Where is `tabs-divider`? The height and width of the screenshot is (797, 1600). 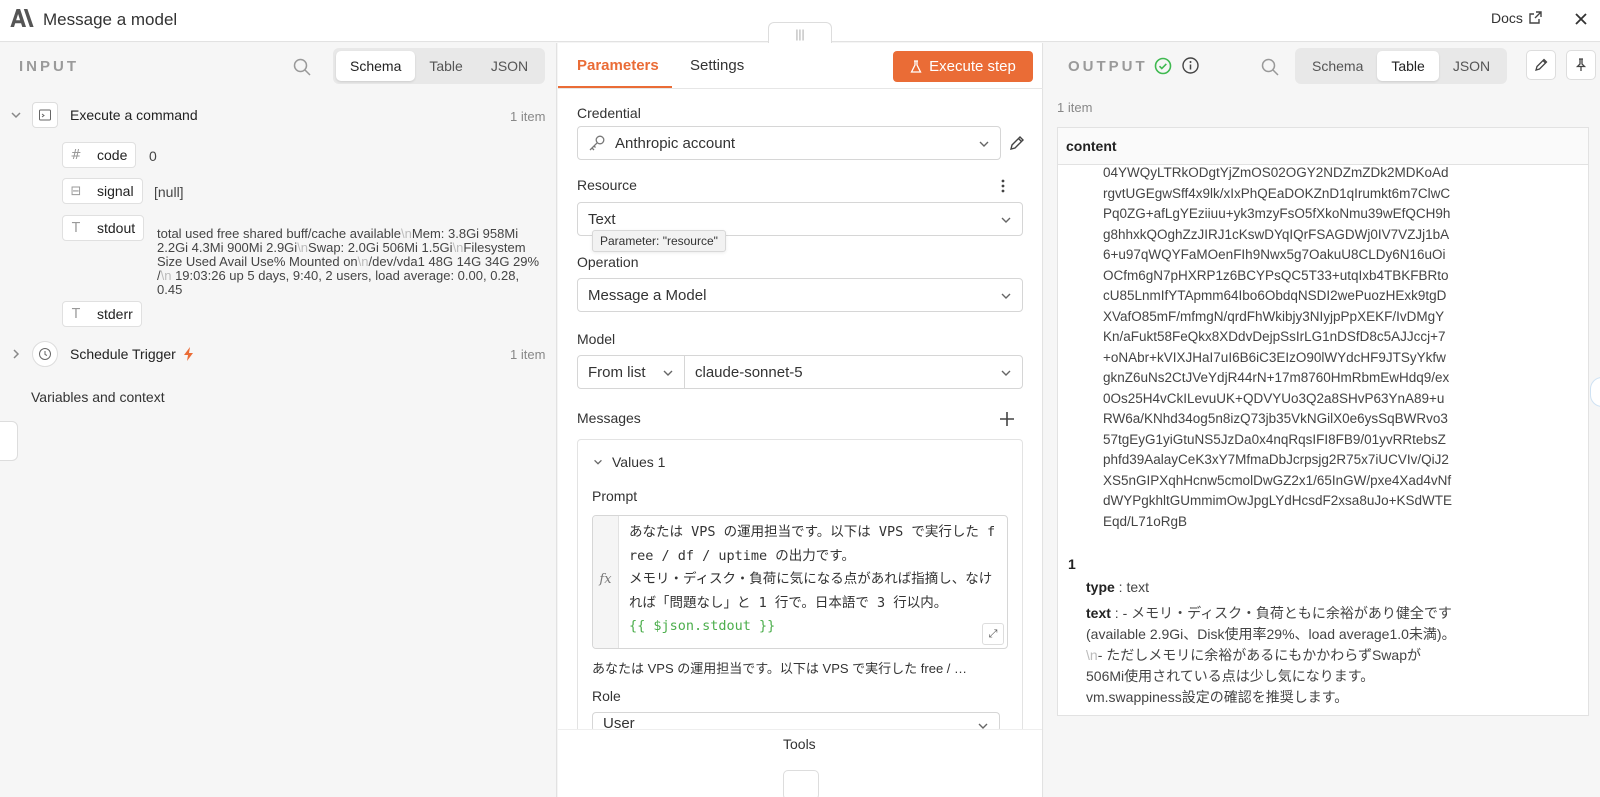
tabs-divider is located at coordinates (800, 88).